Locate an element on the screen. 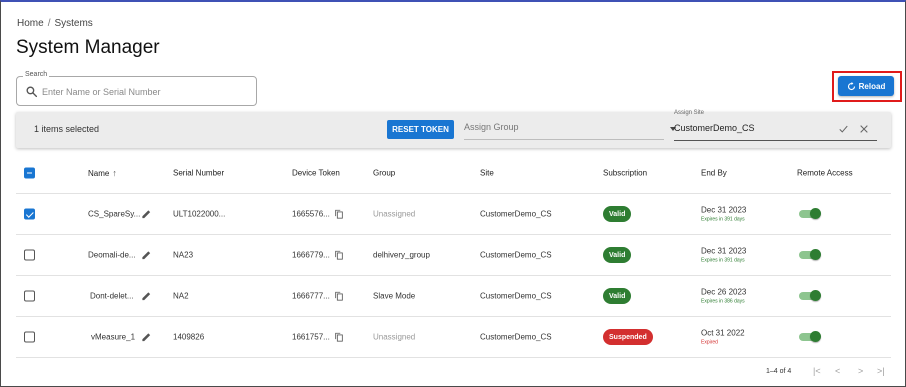  pagination-range: 1–4 of 4 is located at coordinates (779, 371).